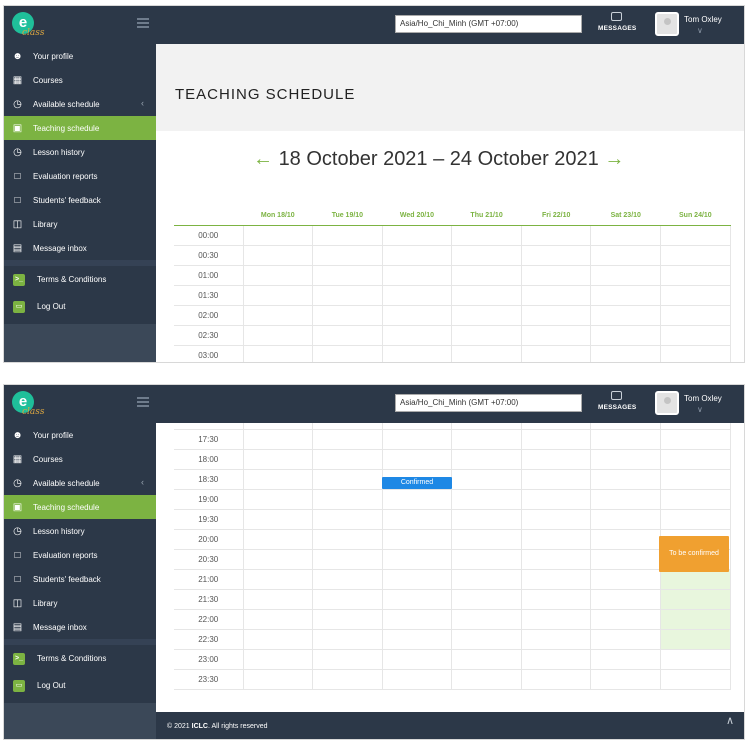 This screenshot has height=744, width=748. I want to click on sidebar-item-terms: >_ Terms & Conditions, so click(80, 279).